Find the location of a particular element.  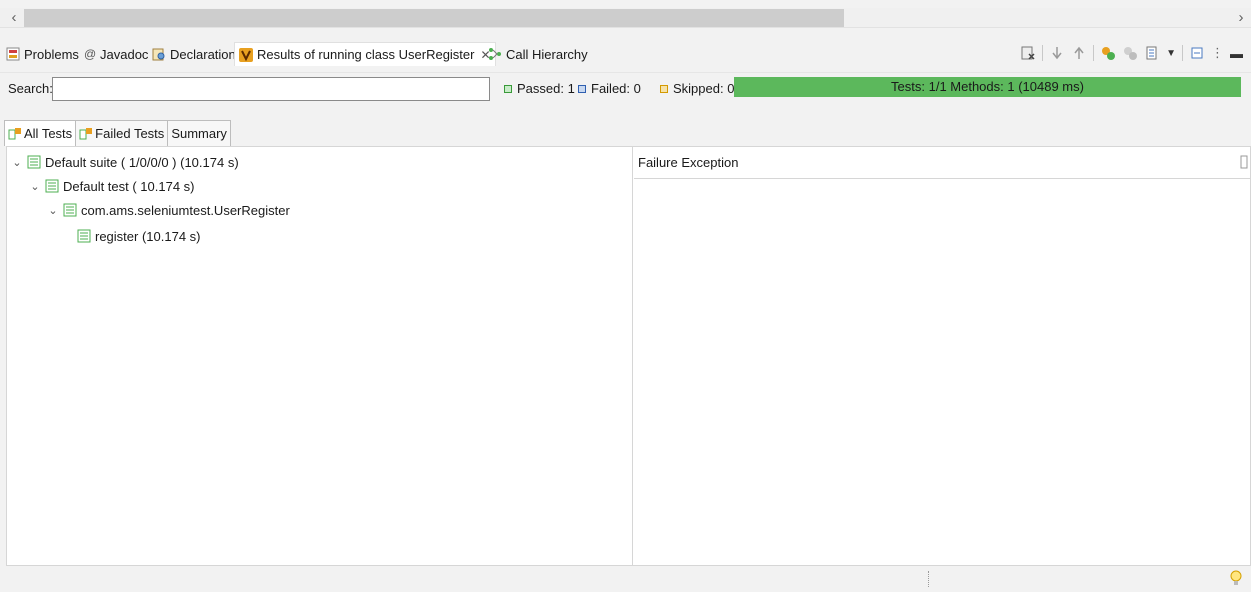

tab-problems-label: Problems is located at coordinates (51, 54).